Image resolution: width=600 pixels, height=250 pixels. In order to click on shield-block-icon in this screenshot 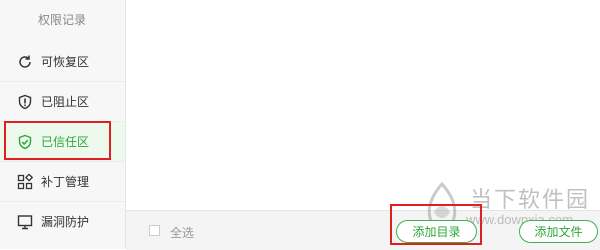, I will do `click(25, 102)`.